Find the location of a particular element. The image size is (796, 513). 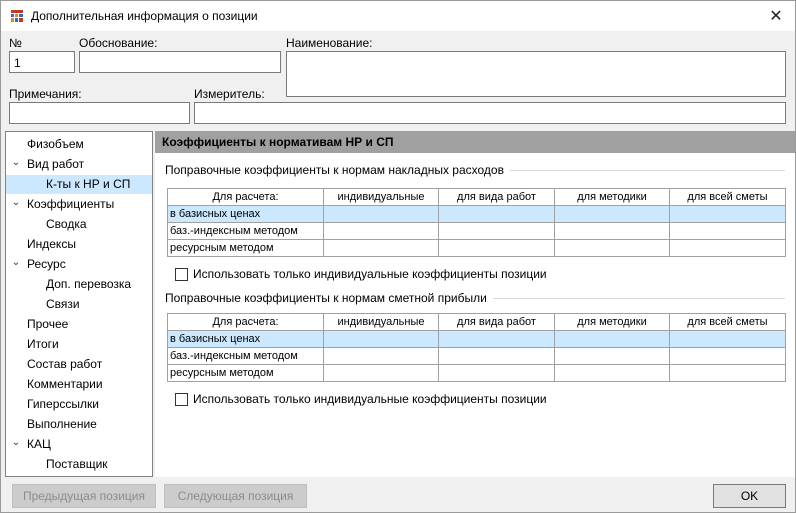

tree-item-label: Ресурс is located at coordinates (46, 264).